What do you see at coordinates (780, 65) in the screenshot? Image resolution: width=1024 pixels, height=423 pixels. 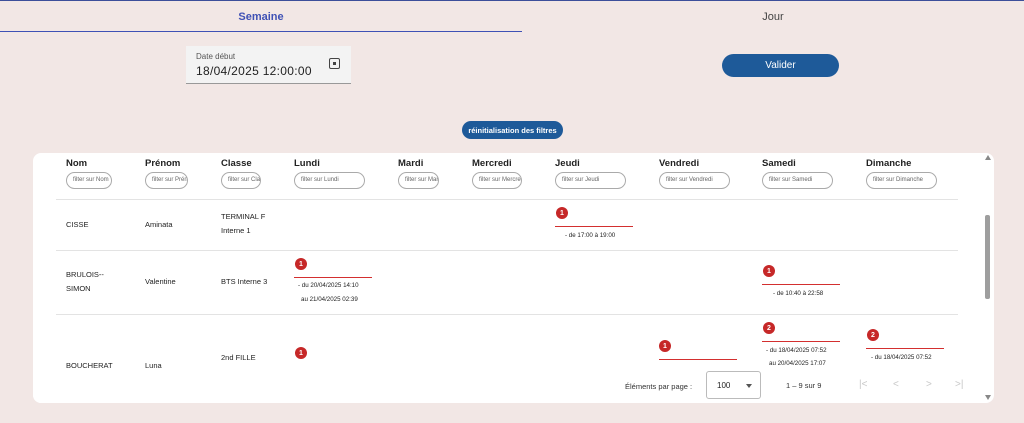 I see `valider-button: Valider` at bounding box center [780, 65].